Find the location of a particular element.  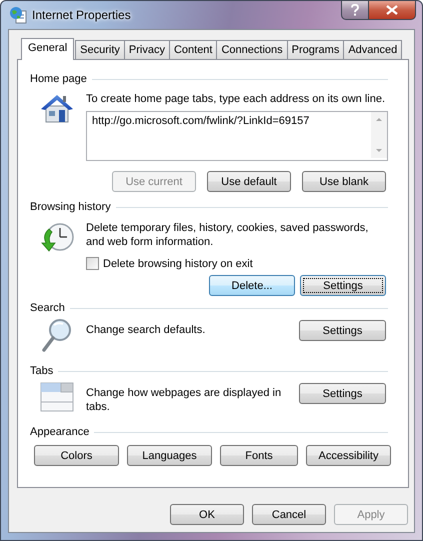

help-button is located at coordinates (355, 10).